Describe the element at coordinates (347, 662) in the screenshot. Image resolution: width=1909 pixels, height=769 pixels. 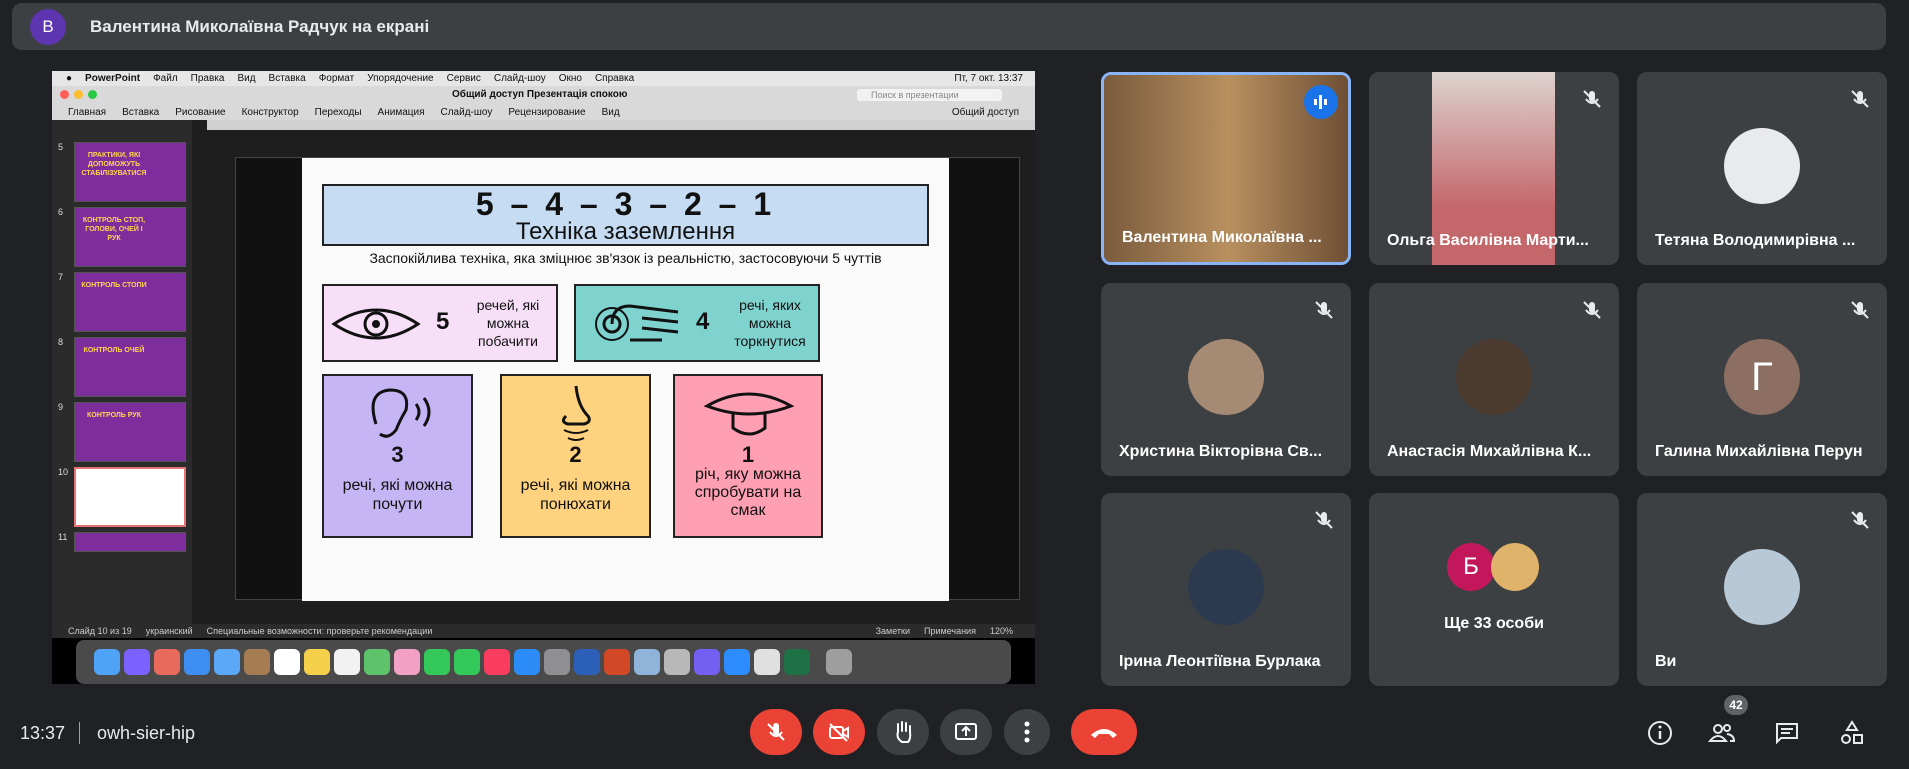
I see `reminders-icon` at that location.